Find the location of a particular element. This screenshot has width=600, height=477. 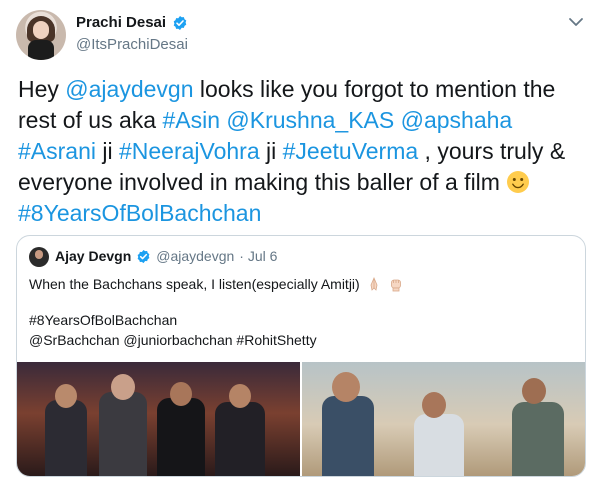

smiling-face-icon is located at coordinates (518, 182).